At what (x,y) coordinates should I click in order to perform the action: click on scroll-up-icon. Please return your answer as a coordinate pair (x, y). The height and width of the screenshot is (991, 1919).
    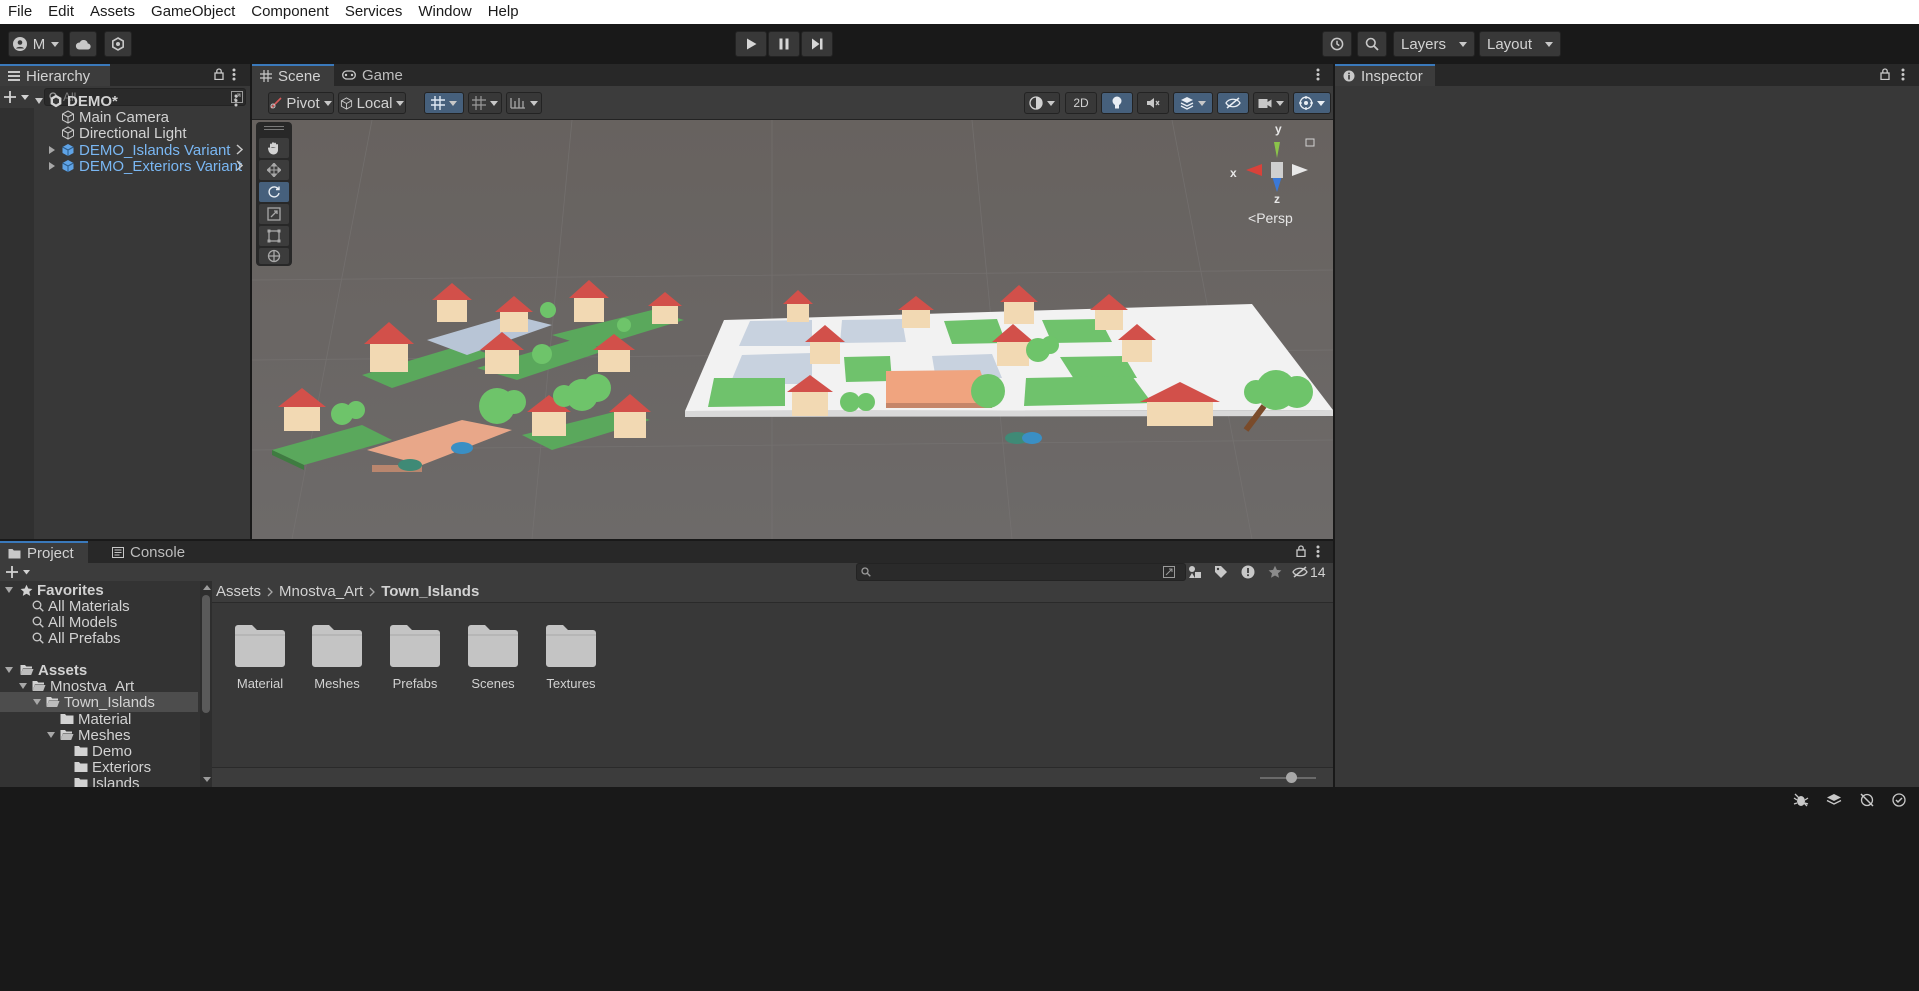
    Looking at the image, I should click on (207, 587).